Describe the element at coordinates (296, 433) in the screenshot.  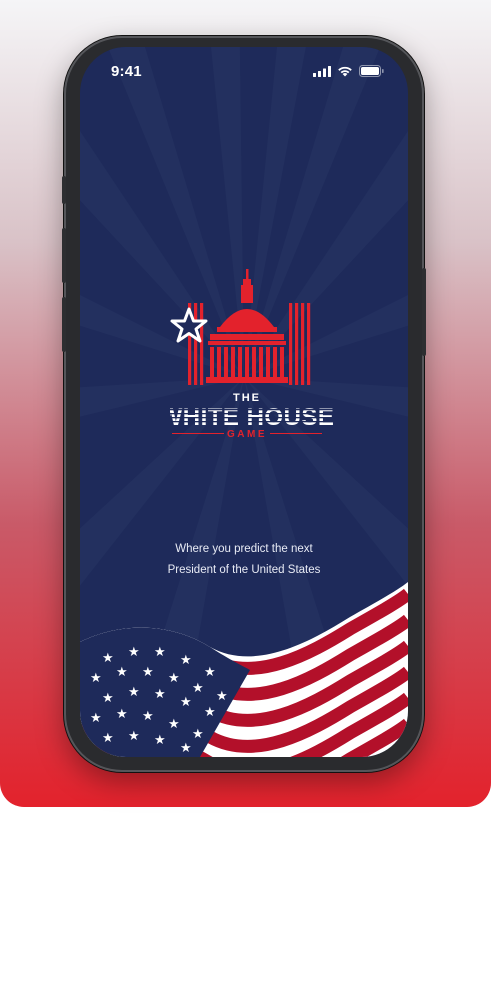
I see `logo-rule-right` at that location.